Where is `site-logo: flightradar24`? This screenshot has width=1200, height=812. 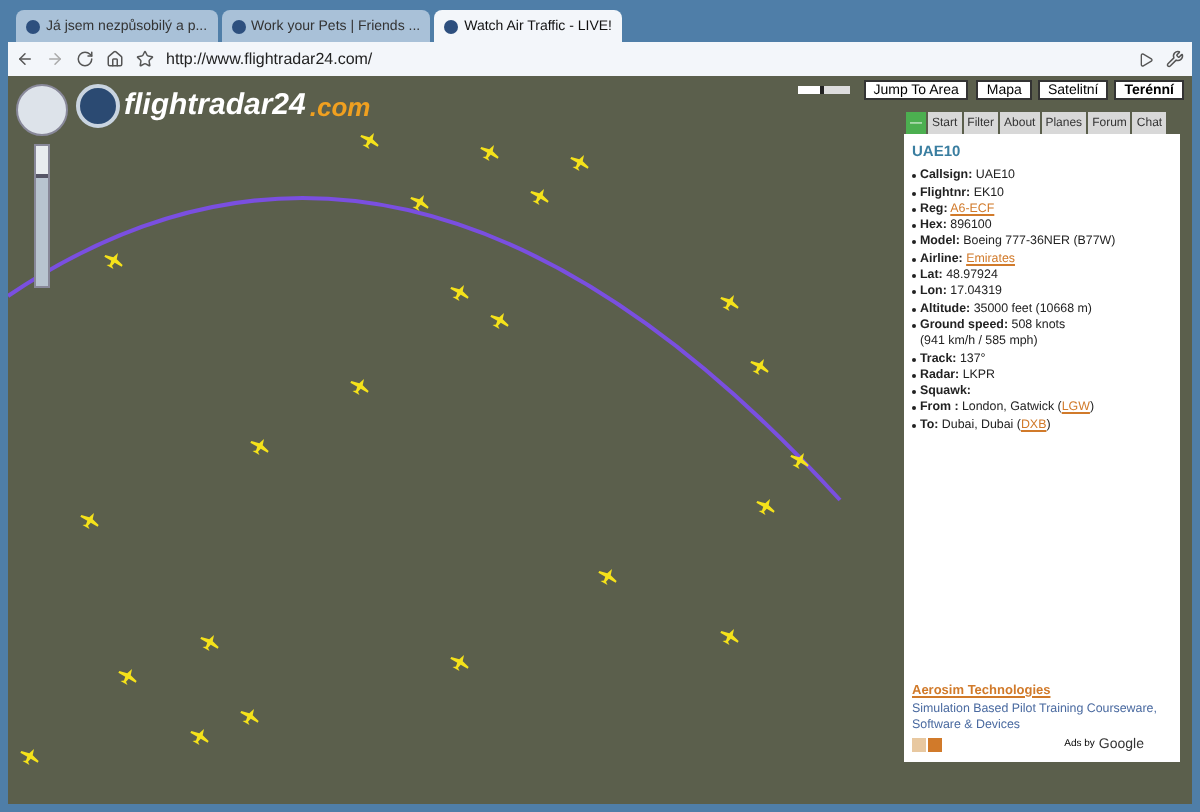 site-logo: flightradar24 is located at coordinates (215, 106).